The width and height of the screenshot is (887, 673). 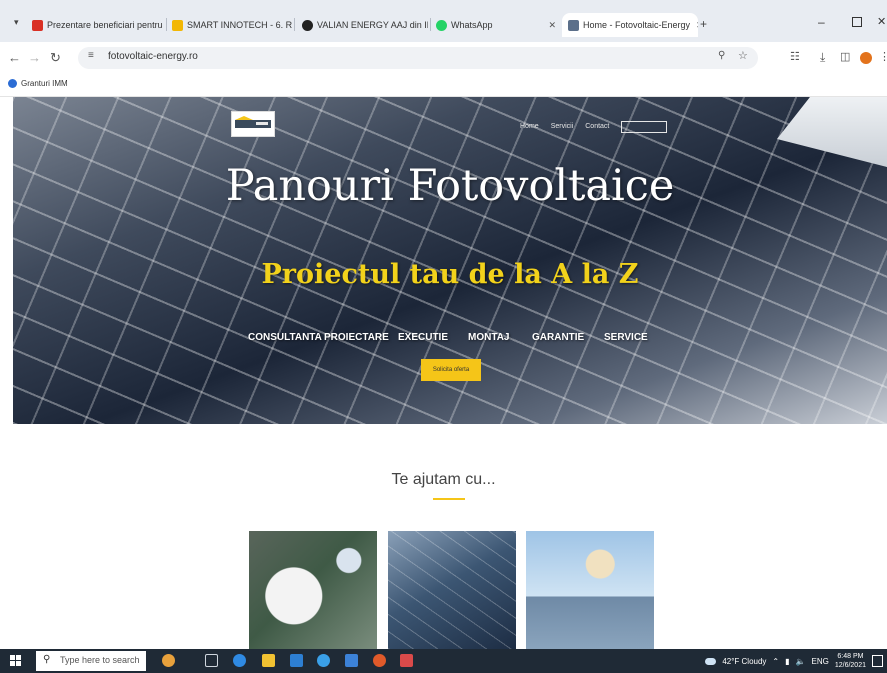 What do you see at coordinates (529, 128) in the screenshot?
I see `nav-home: Home` at bounding box center [529, 128].